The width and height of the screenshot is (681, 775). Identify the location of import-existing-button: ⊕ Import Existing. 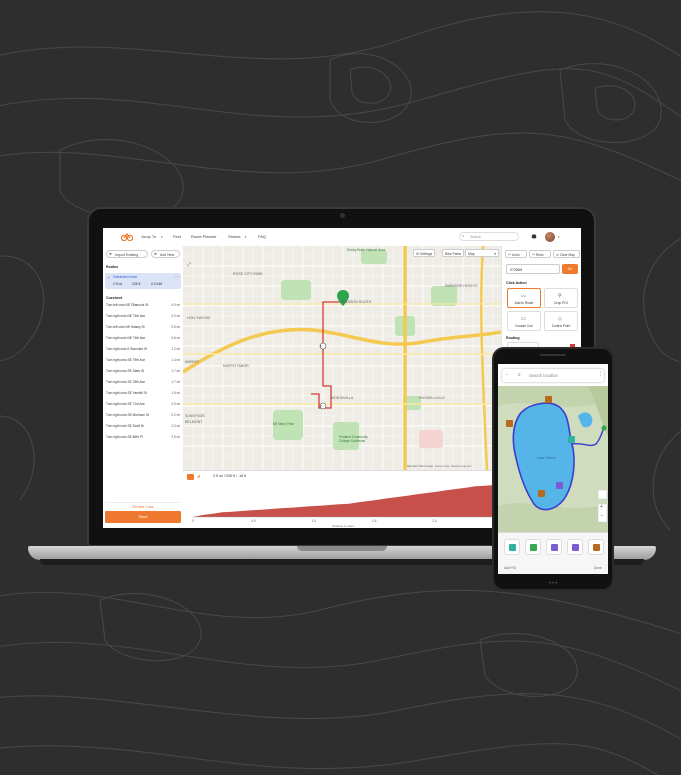
(127, 254).